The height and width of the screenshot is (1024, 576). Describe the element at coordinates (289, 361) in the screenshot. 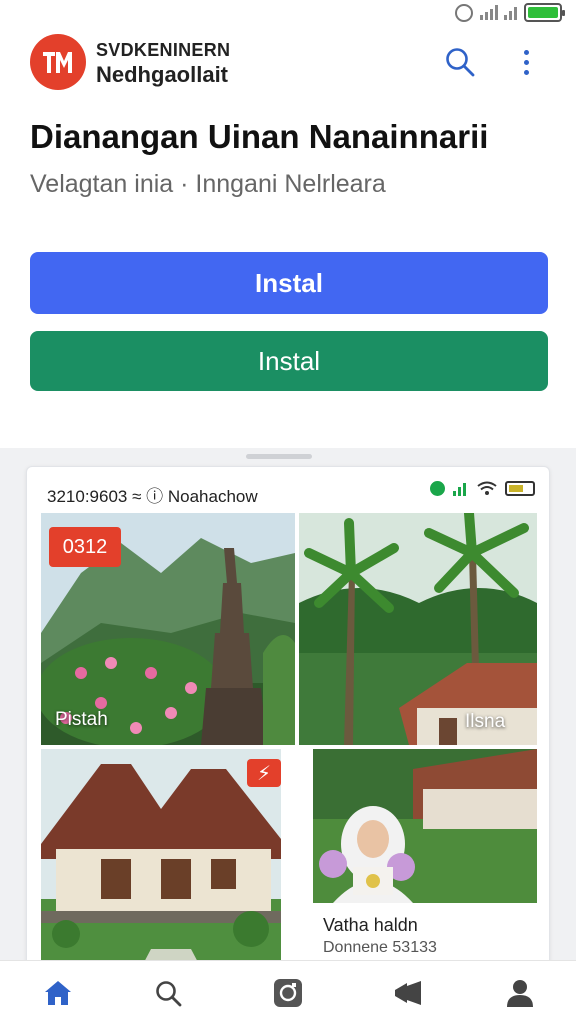

I see `install-button-secondary: Instal` at that location.